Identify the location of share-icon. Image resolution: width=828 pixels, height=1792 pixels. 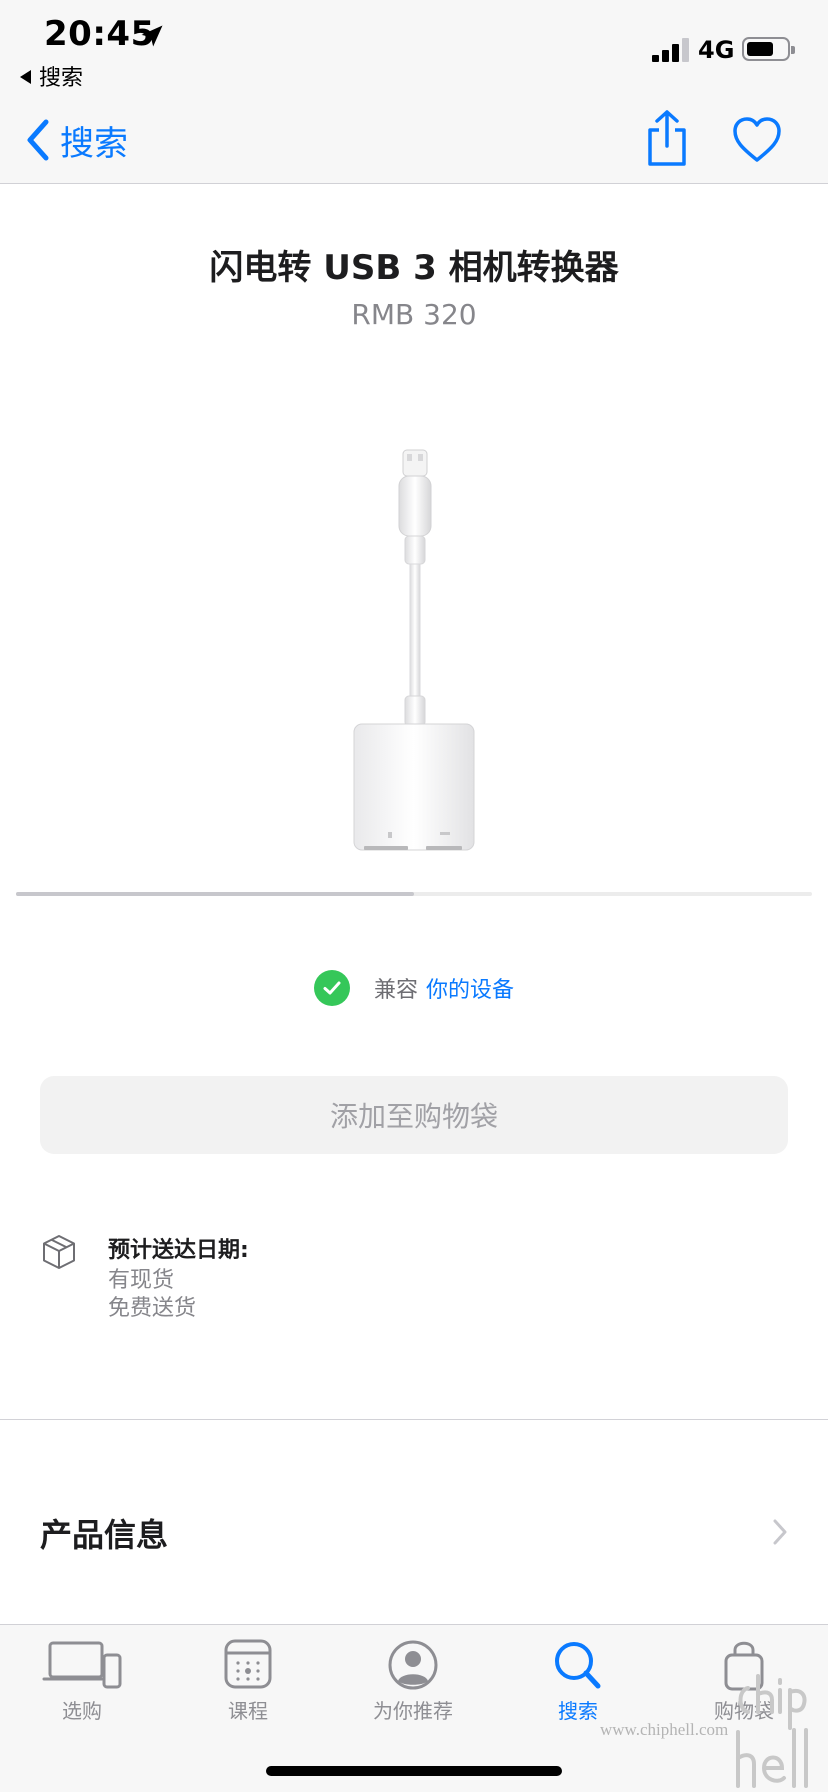
(667, 138).